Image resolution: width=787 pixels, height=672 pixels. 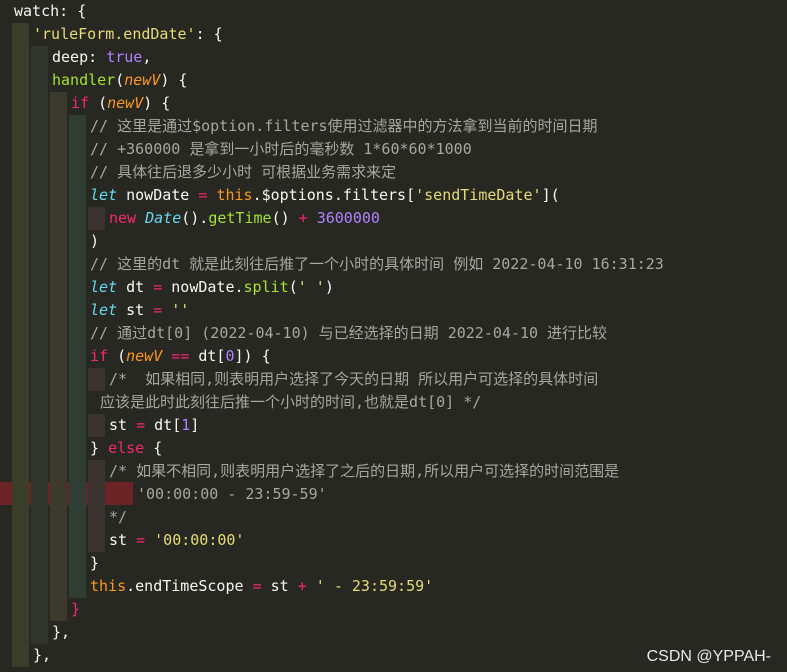 What do you see at coordinates (252, 356) in the screenshot?
I see `code-token: ]) {` at bounding box center [252, 356].